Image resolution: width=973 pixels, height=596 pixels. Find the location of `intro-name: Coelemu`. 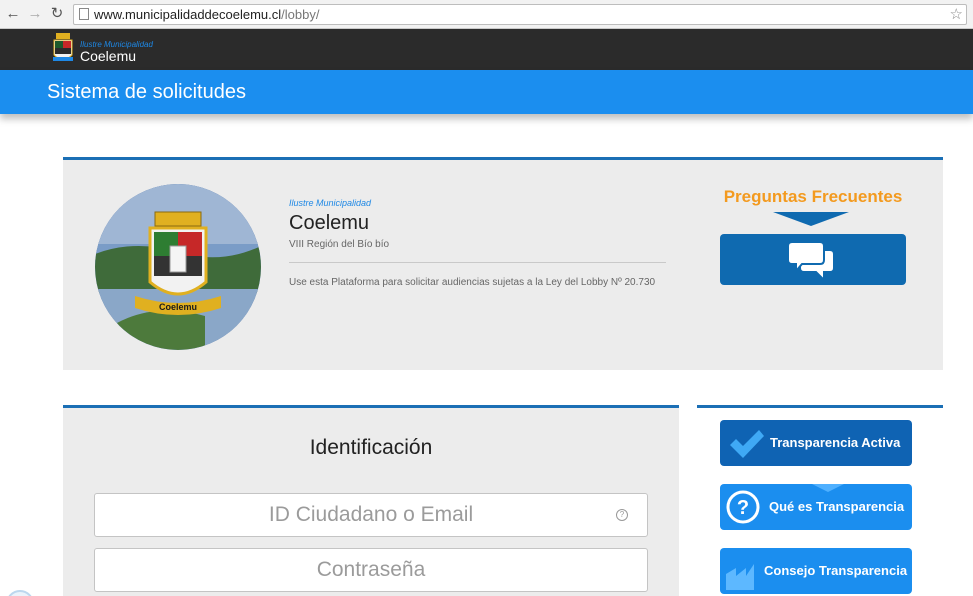

intro-name: Coelemu is located at coordinates (329, 223).